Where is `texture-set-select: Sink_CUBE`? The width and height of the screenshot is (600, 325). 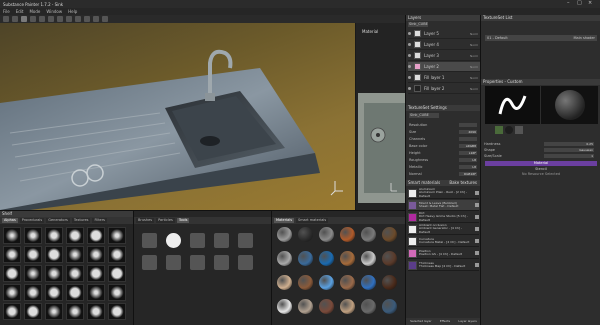 texture-set-select: Sink_CUBE is located at coordinates (418, 24).